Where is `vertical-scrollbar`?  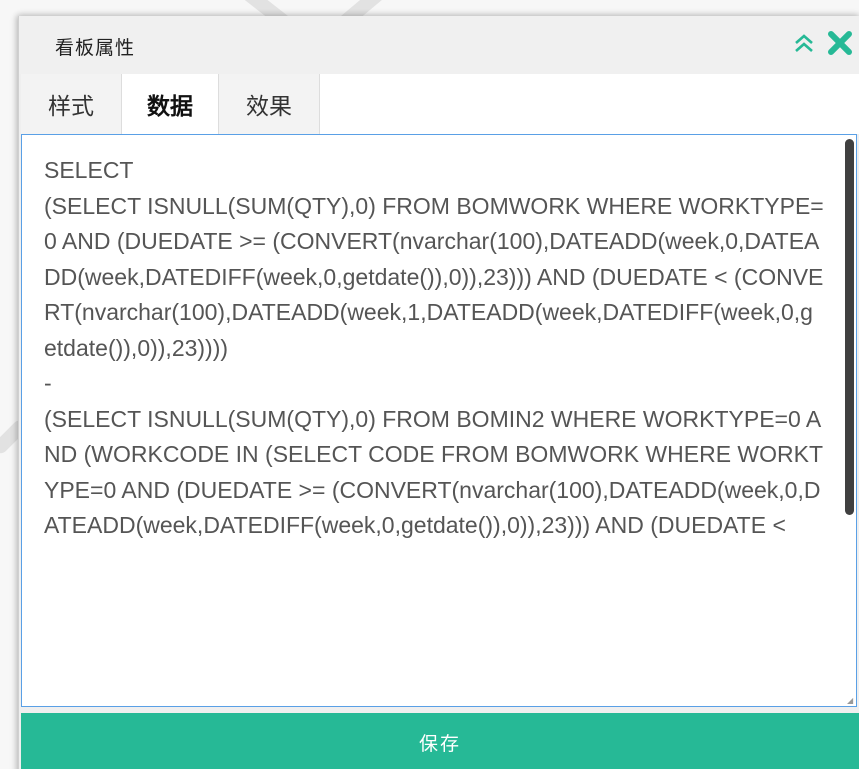
vertical-scrollbar is located at coordinates (849, 420).